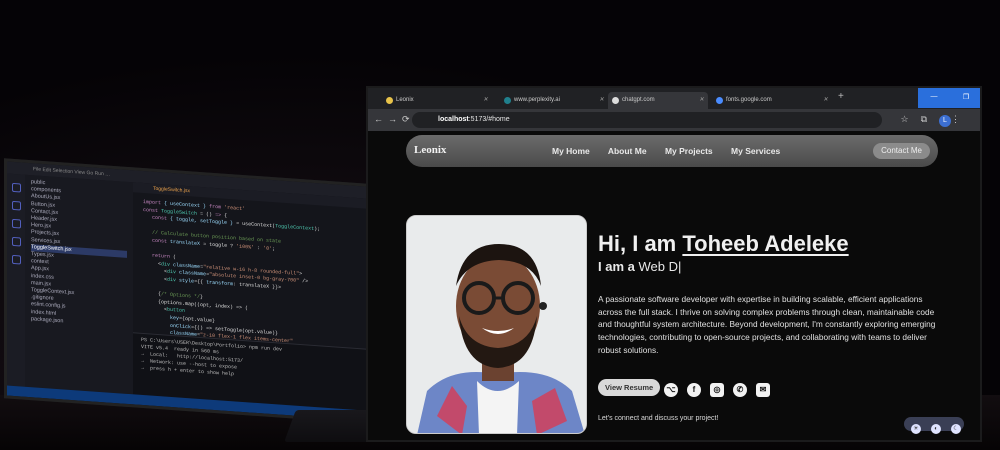  What do you see at coordinates (16, 187) in the screenshot?
I see `explorer-icon` at bounding box center [16, 187].